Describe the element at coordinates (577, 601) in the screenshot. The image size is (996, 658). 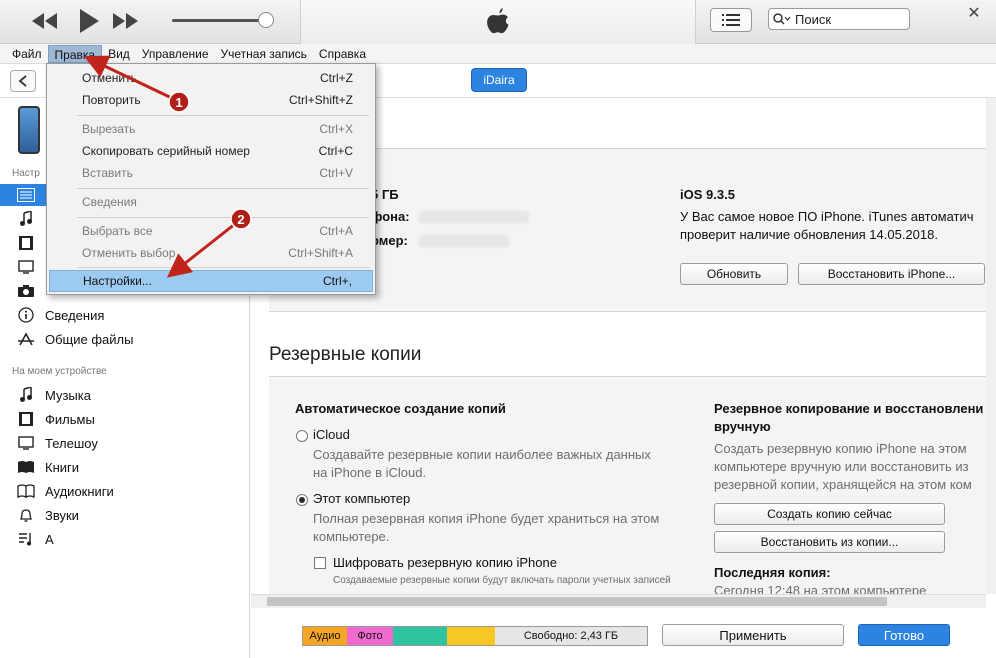
I see `horizontal-scroll-thumb` at that location.